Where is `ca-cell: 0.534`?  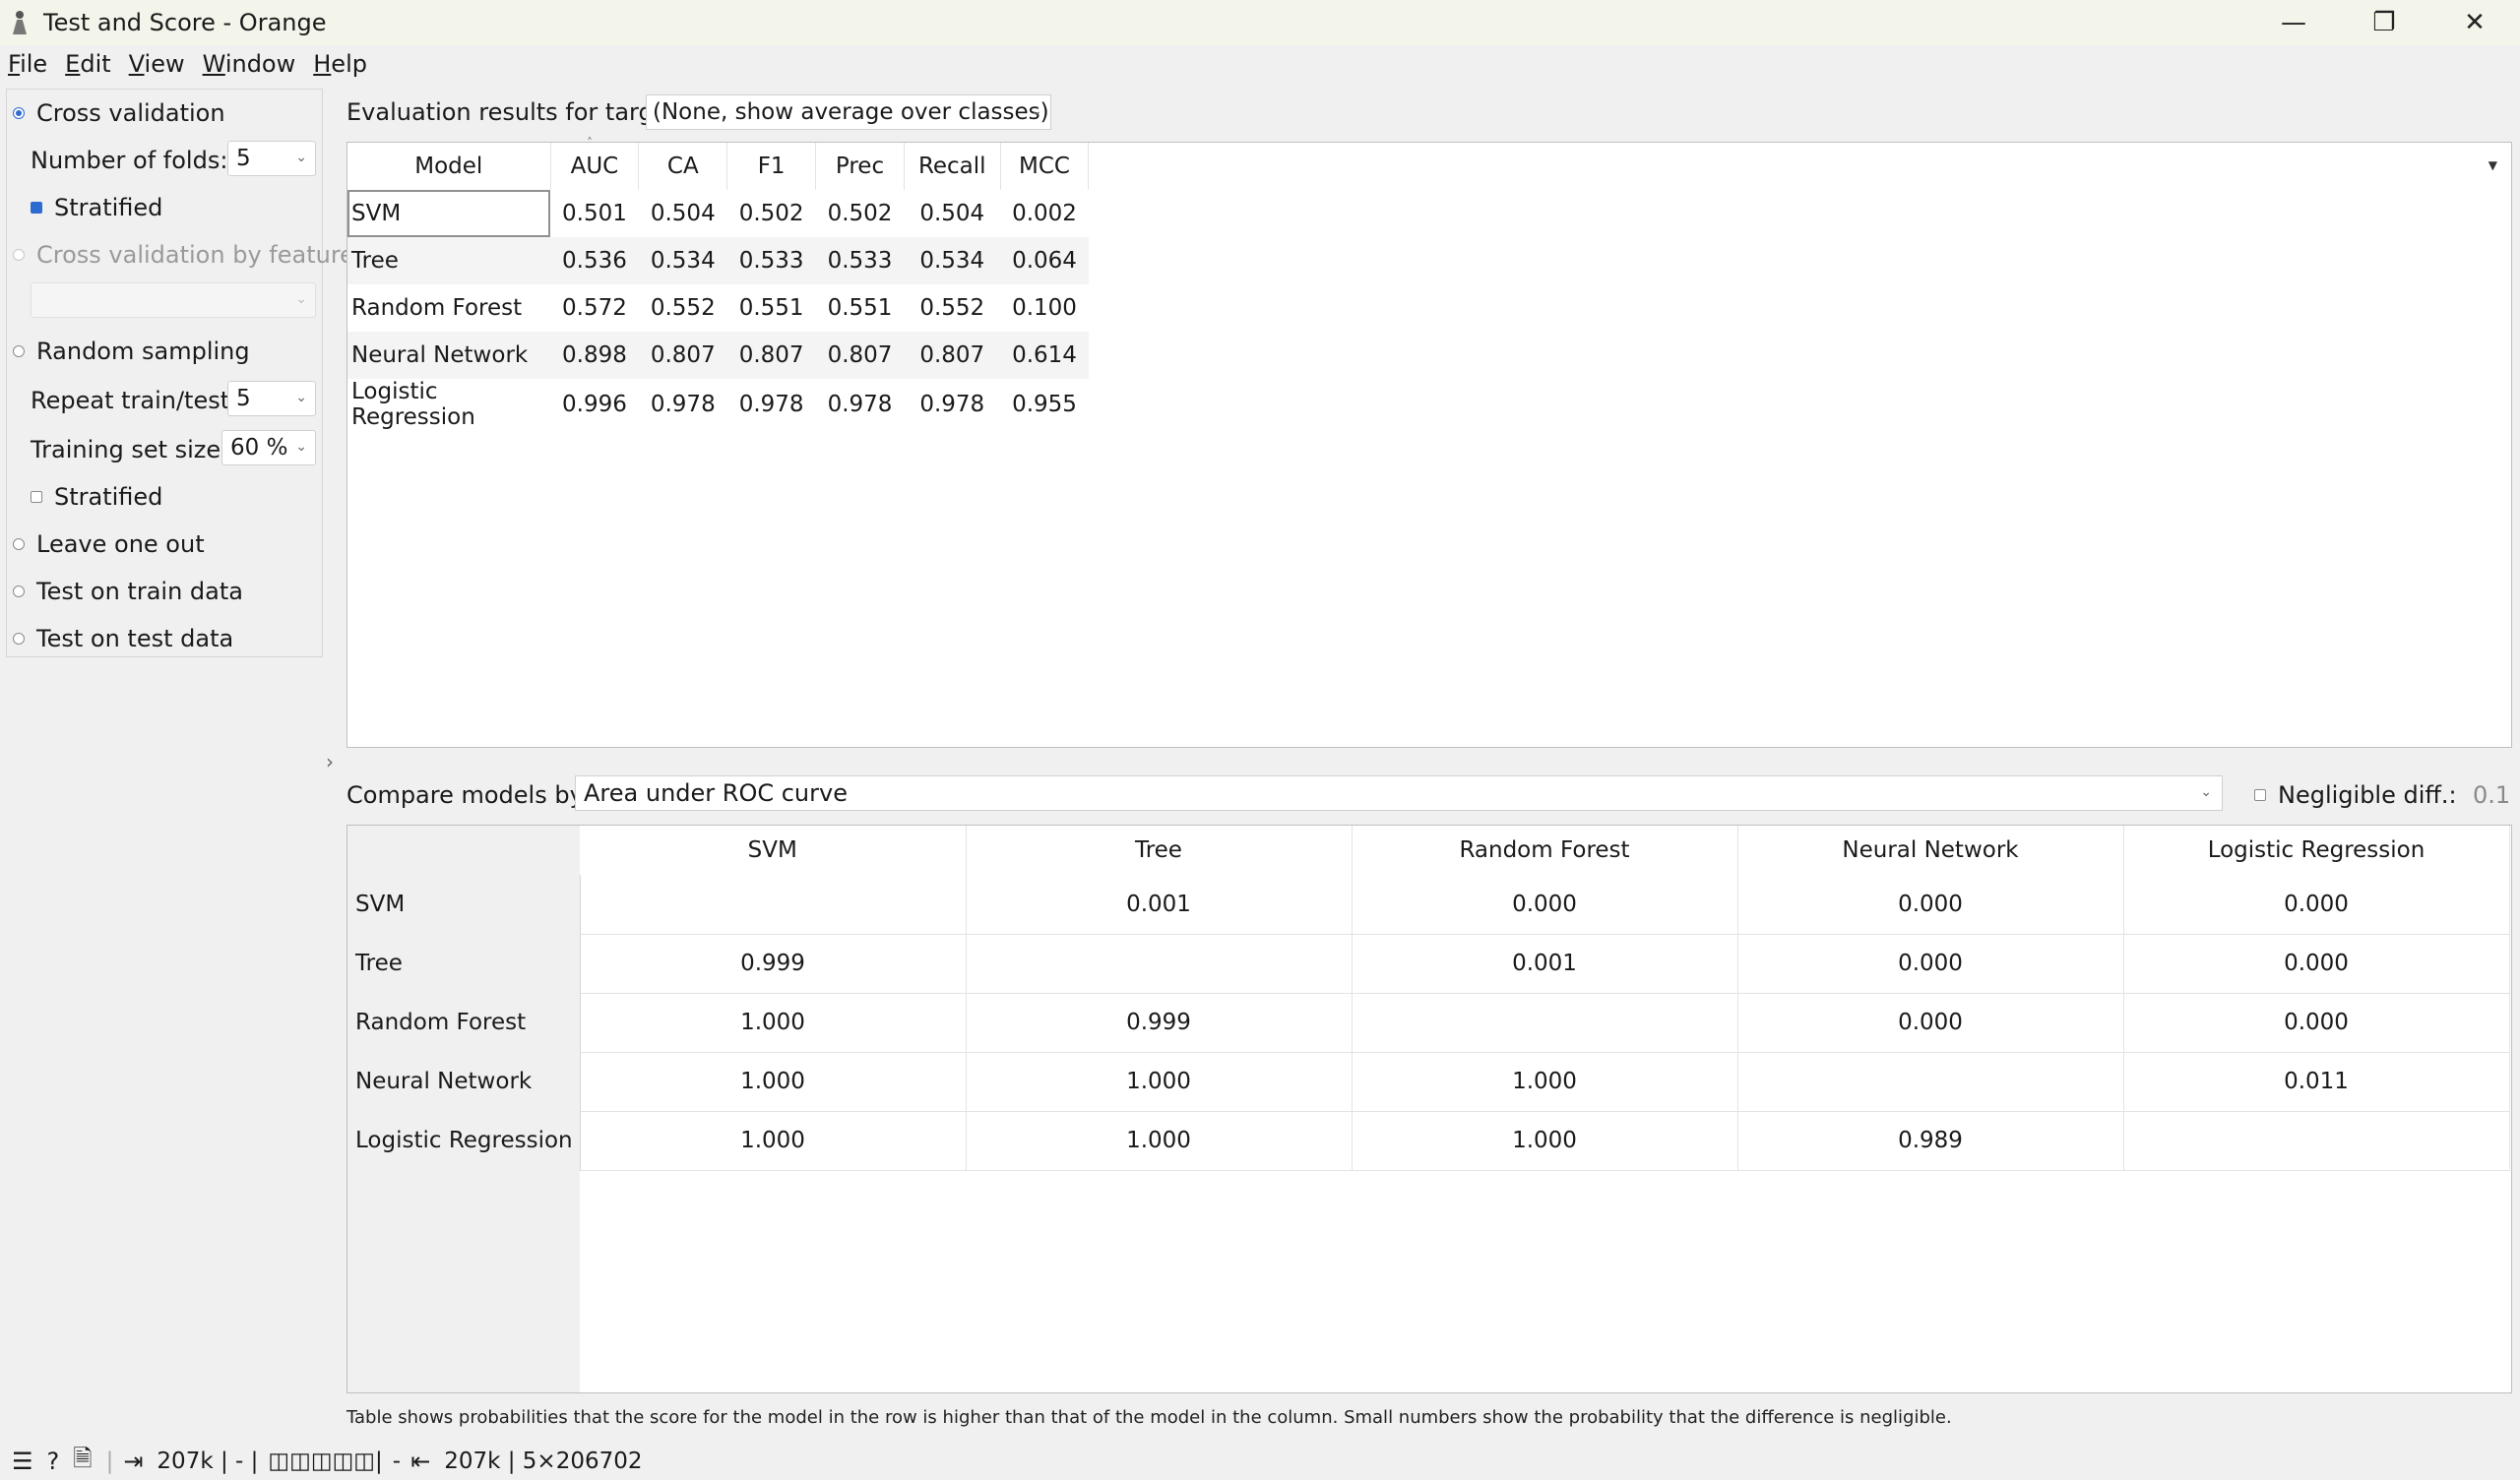 ca-cell: 0.534 is located at coordinates (682, 261).